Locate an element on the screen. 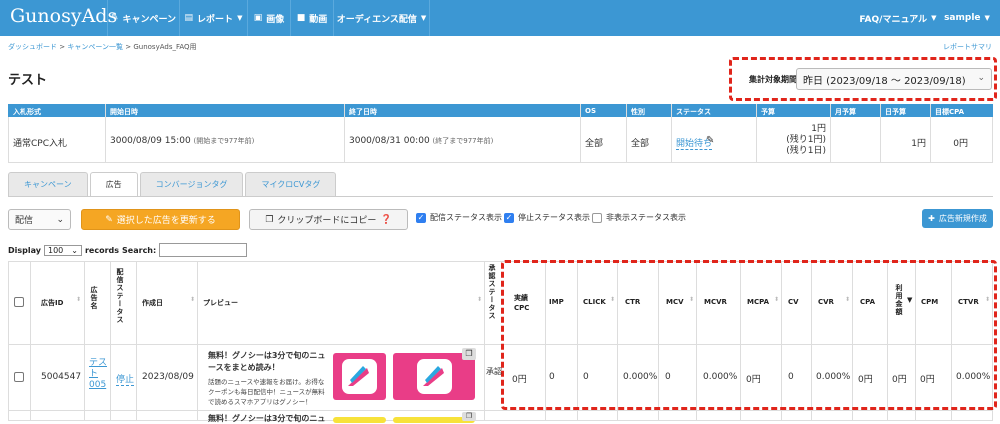  col-mcpa: MCPA is located at coordinates (758, 302).